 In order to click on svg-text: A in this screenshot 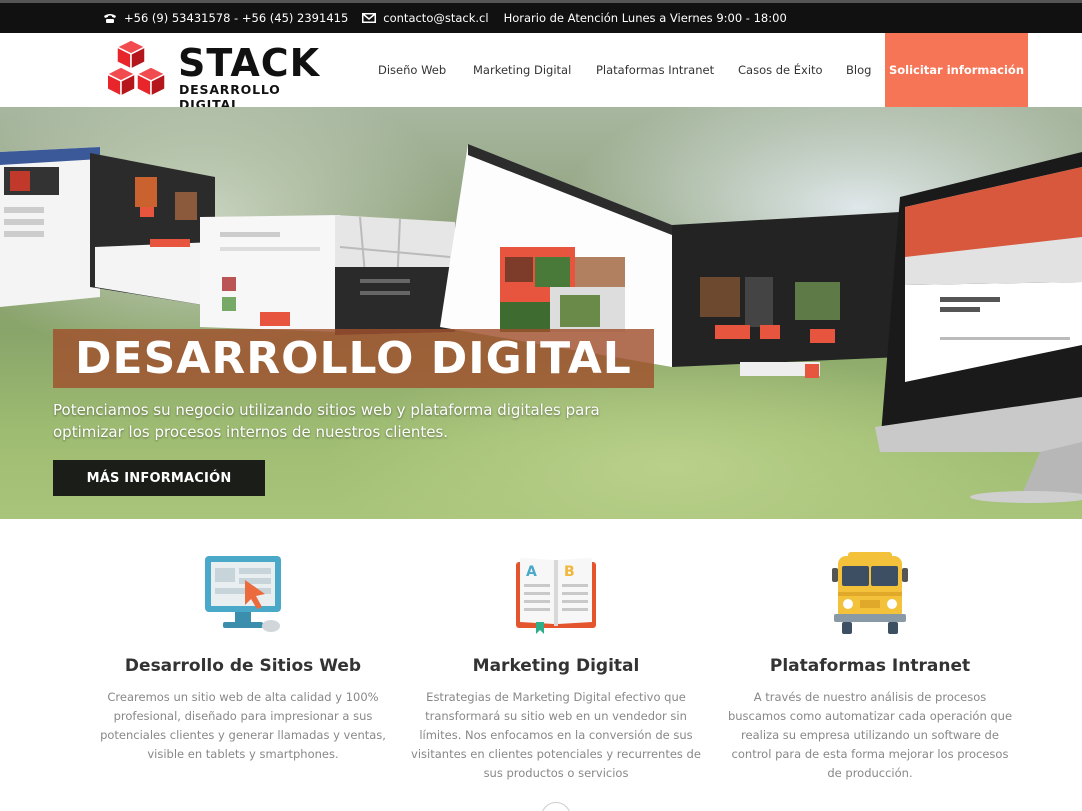, I will do `click(531, 572)`.